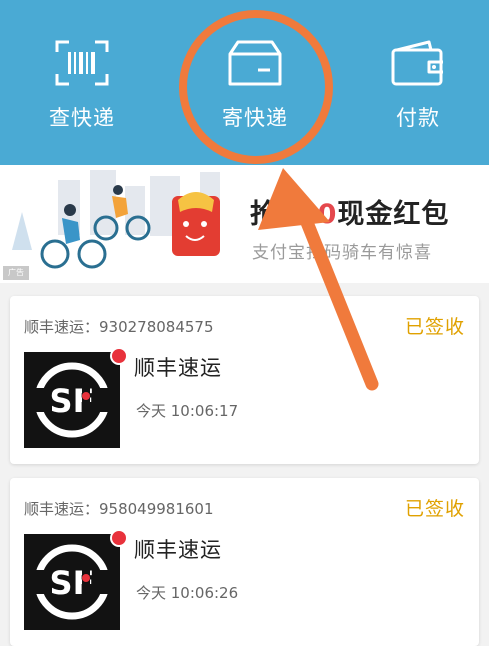 The height and width of the screenshot is (646, 489). I want to click on send-express-button: 寄快递, so click(255, 90).